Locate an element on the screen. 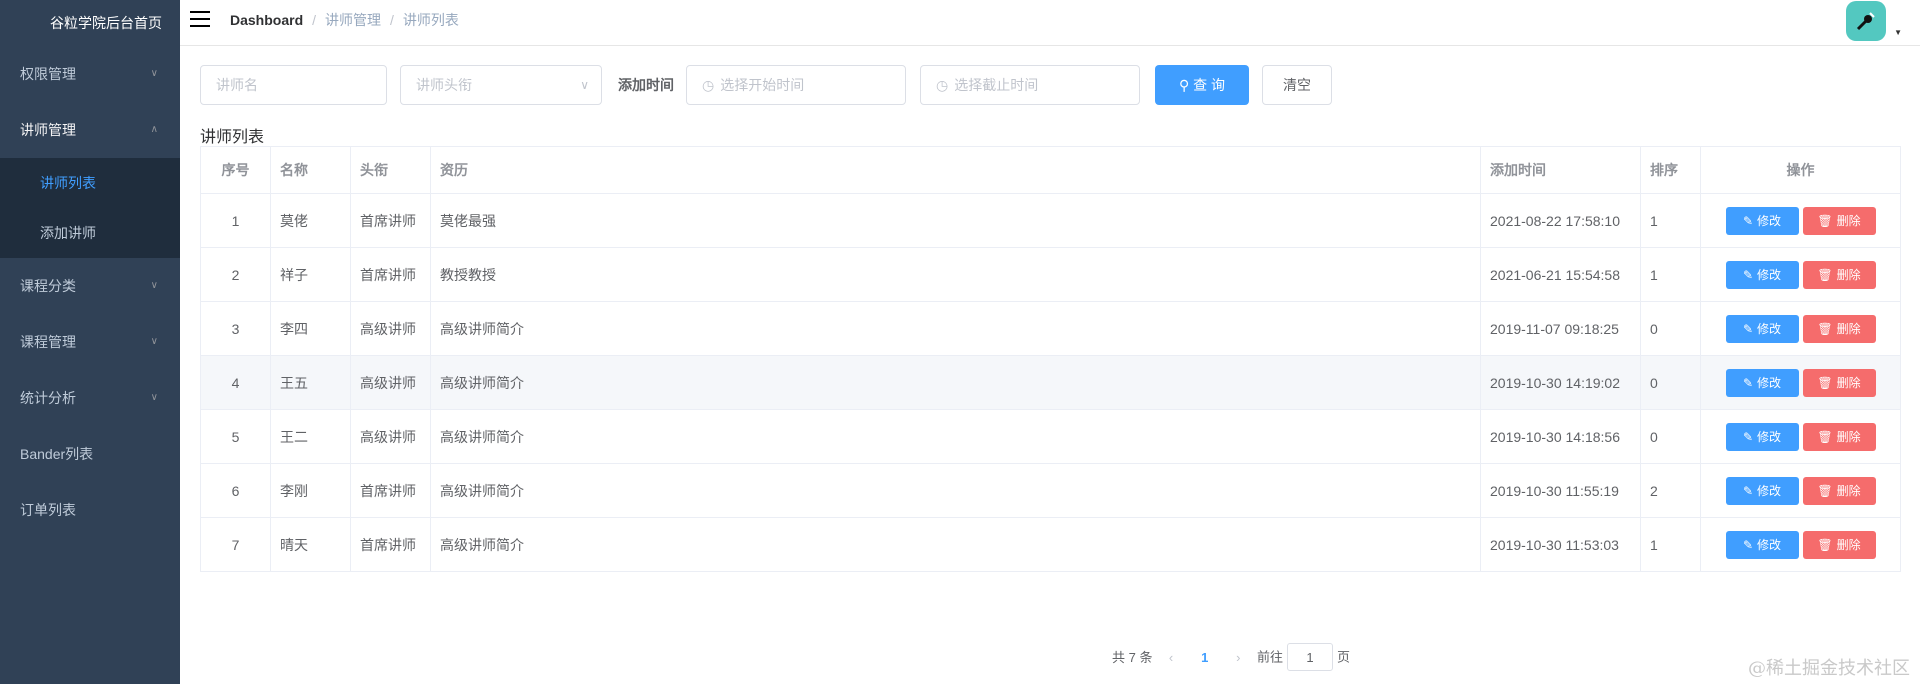 This screenshot has width=1920, height=684. chevron-up-icon: ∧ is located at coordinates (154, 129).